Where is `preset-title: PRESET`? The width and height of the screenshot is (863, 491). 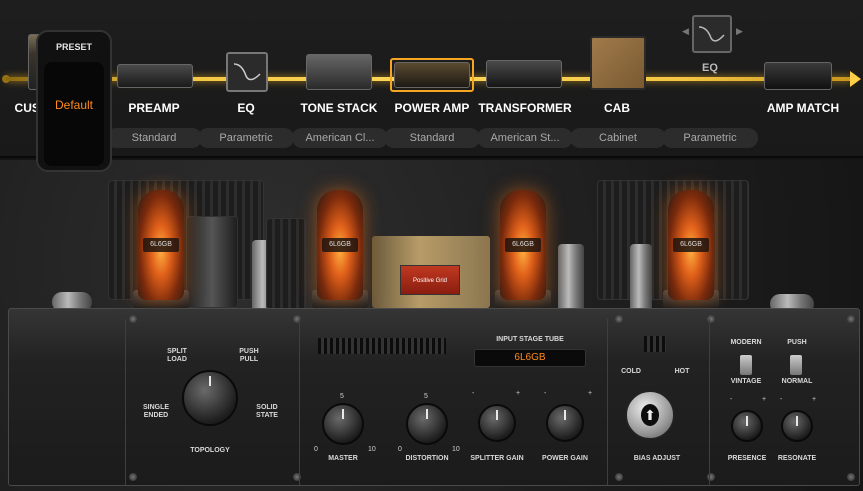
preset-title: PRESET is located at coordinates (73, 47).